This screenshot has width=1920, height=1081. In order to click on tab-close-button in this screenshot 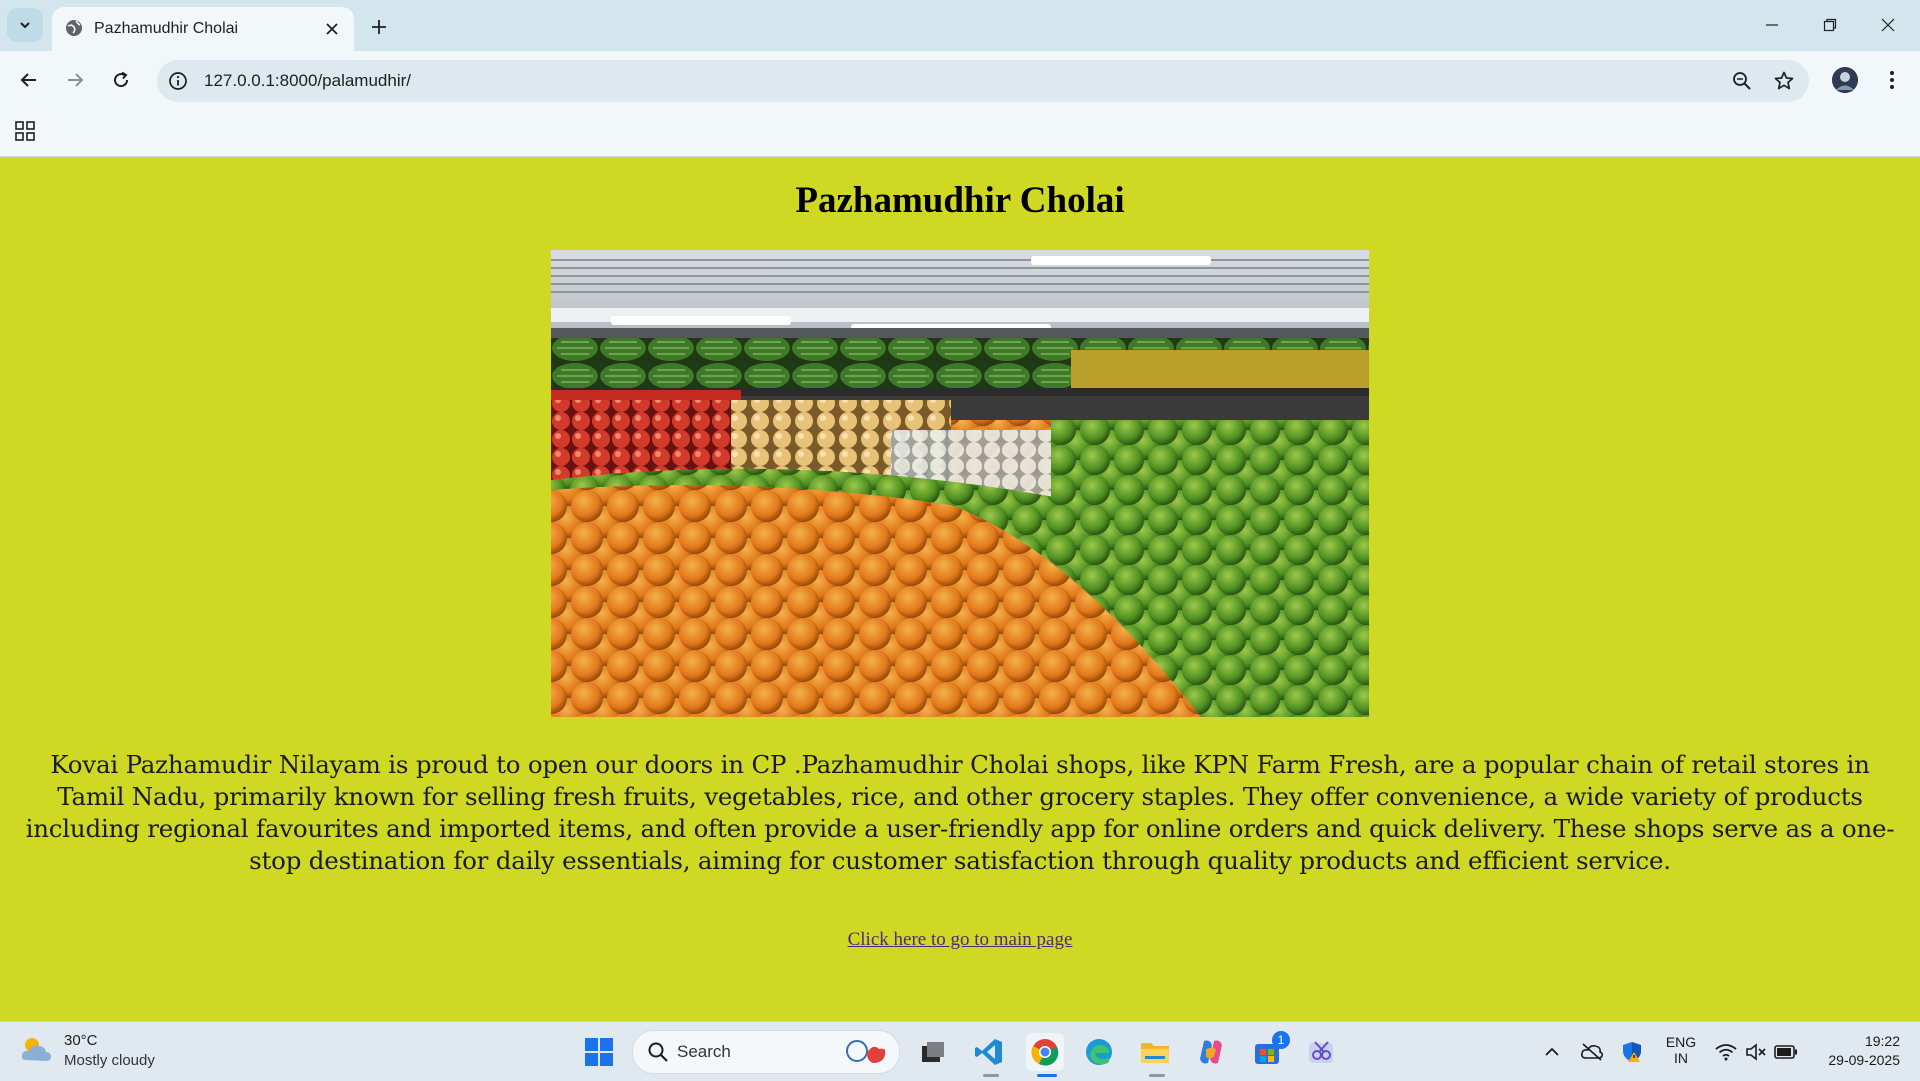, I will do `click(332, 29)`.